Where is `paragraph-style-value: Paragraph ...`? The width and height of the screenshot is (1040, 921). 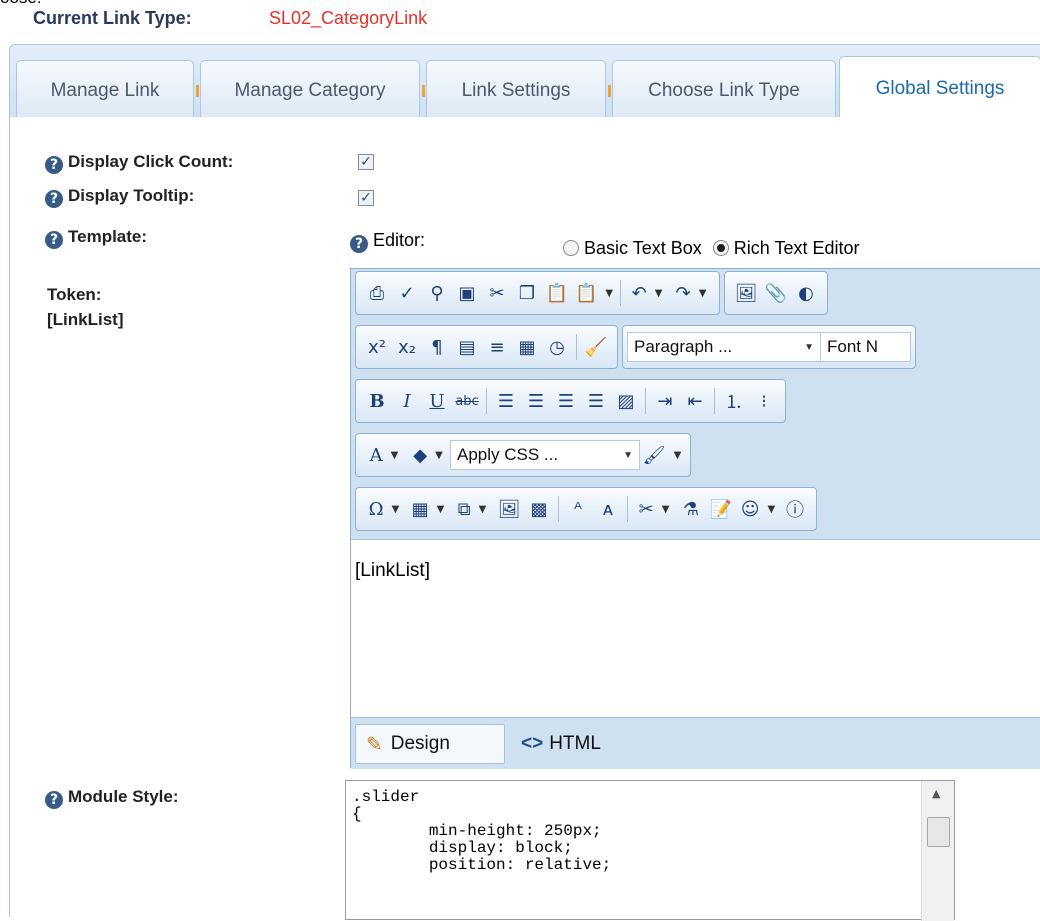 paragraph-style-value: Paragraph ... is located at coordinates (683, 346).